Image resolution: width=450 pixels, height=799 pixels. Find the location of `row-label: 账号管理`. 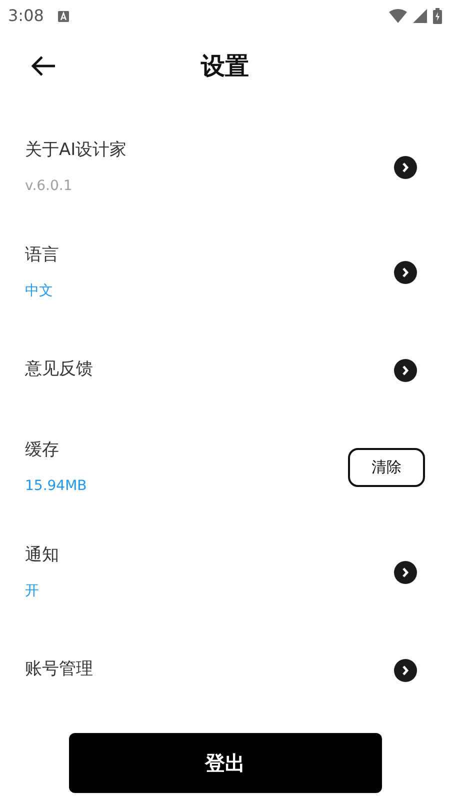

row-label: 账号管理 is located at coordinates (59, 670).